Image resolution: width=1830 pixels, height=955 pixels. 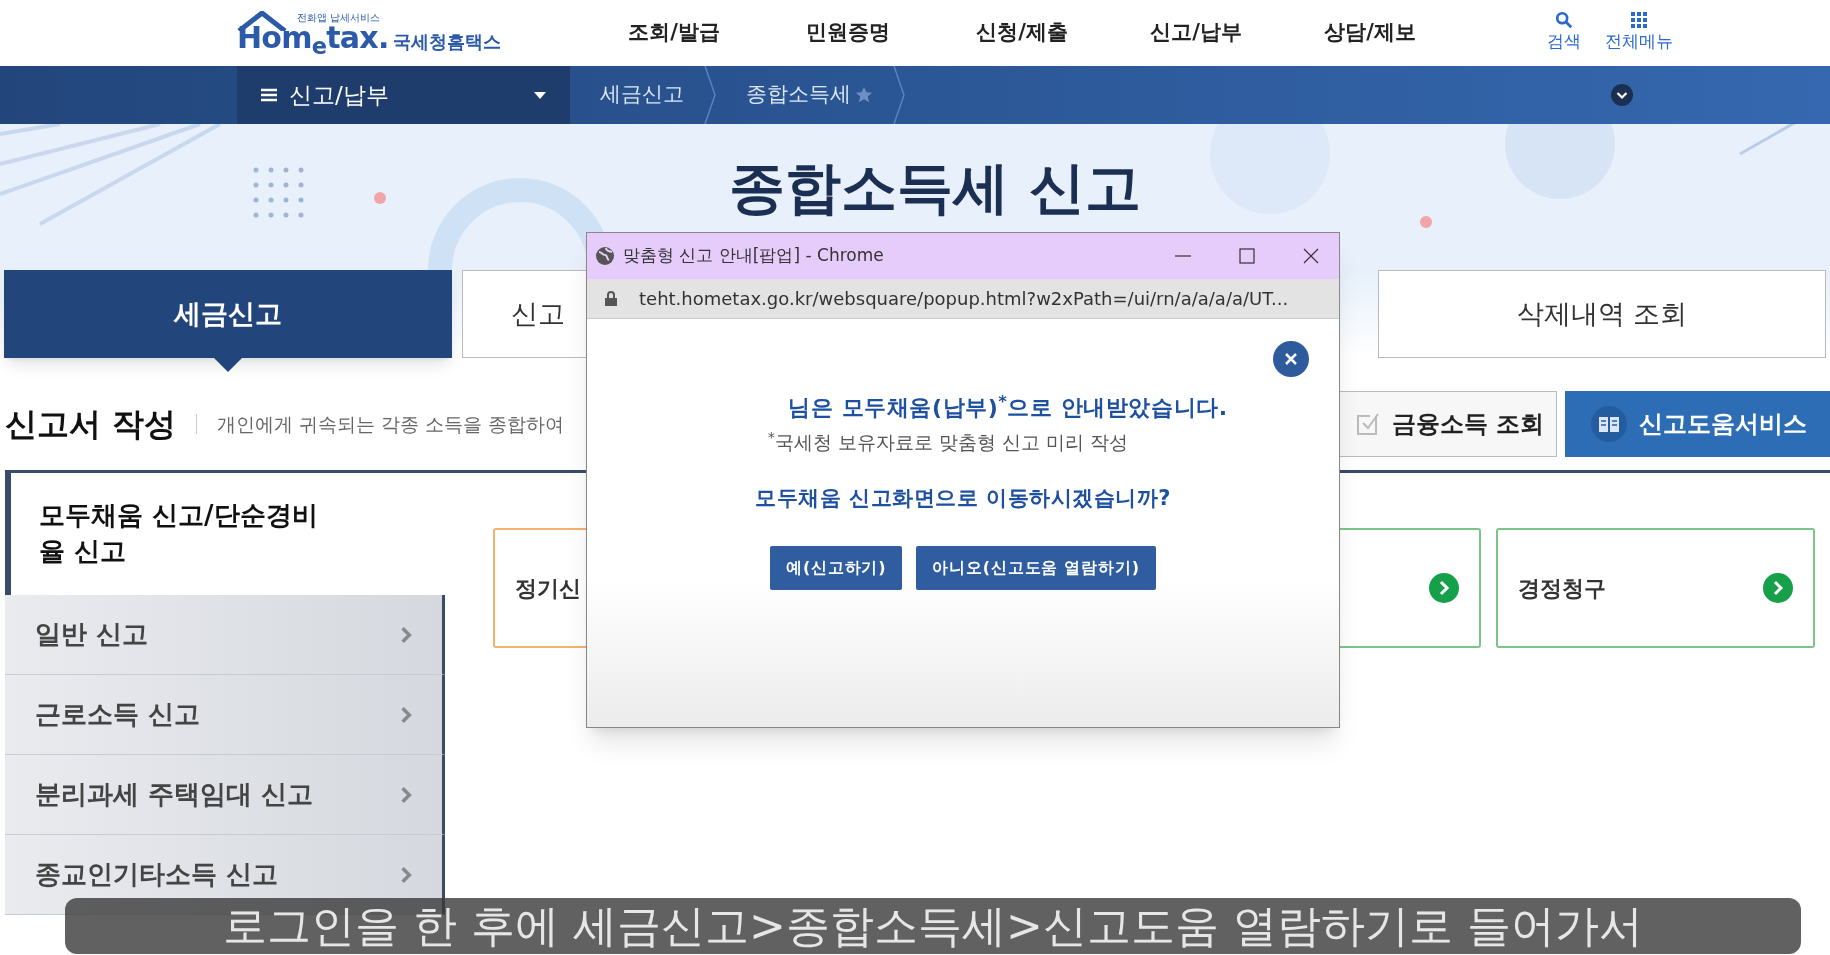 I want to click on logo-name: 국세청홈택스, so click(x=446, y=41).